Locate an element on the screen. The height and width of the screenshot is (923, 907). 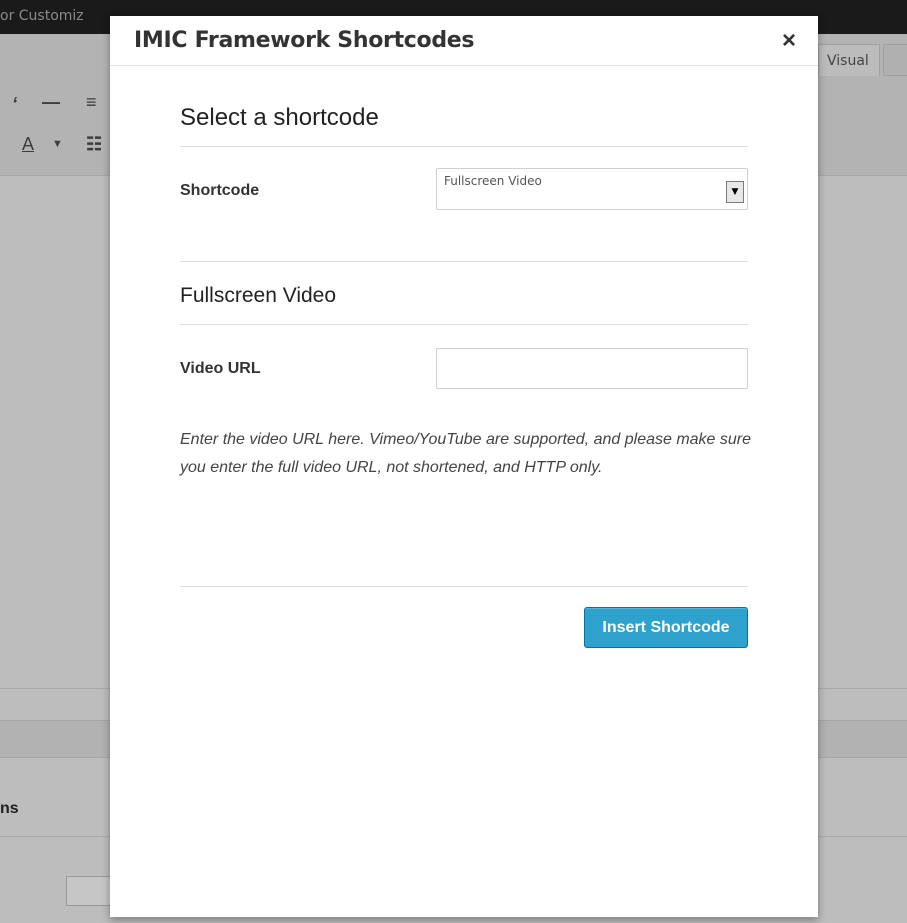
horizontal-line-icon: — is located at coordinates (51, 102).